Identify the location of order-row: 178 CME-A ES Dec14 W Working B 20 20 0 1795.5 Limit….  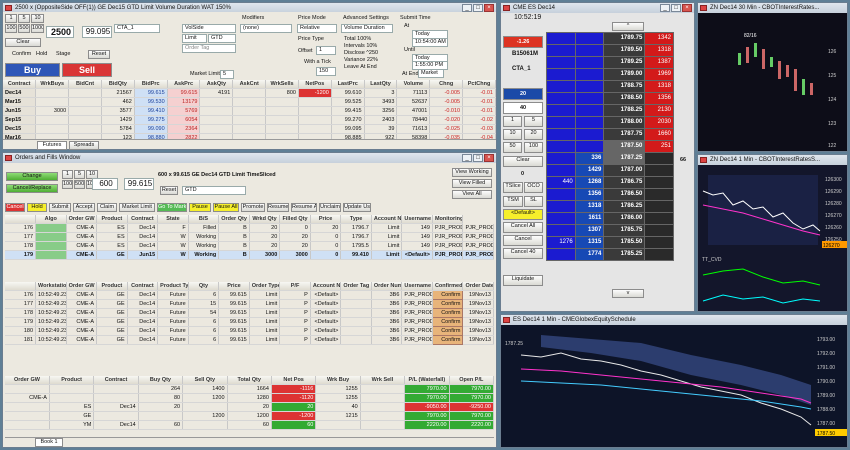
(249, 246).